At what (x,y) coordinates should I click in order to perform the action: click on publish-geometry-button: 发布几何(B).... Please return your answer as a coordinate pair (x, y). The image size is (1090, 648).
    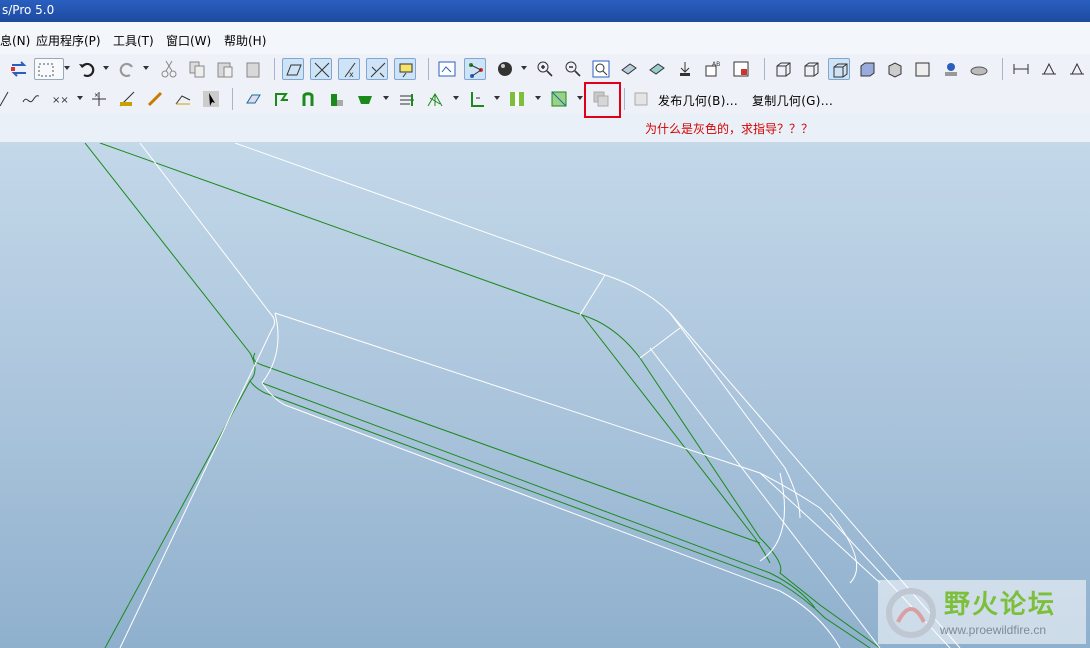
    Looking at the image, I should click on (698, 100).